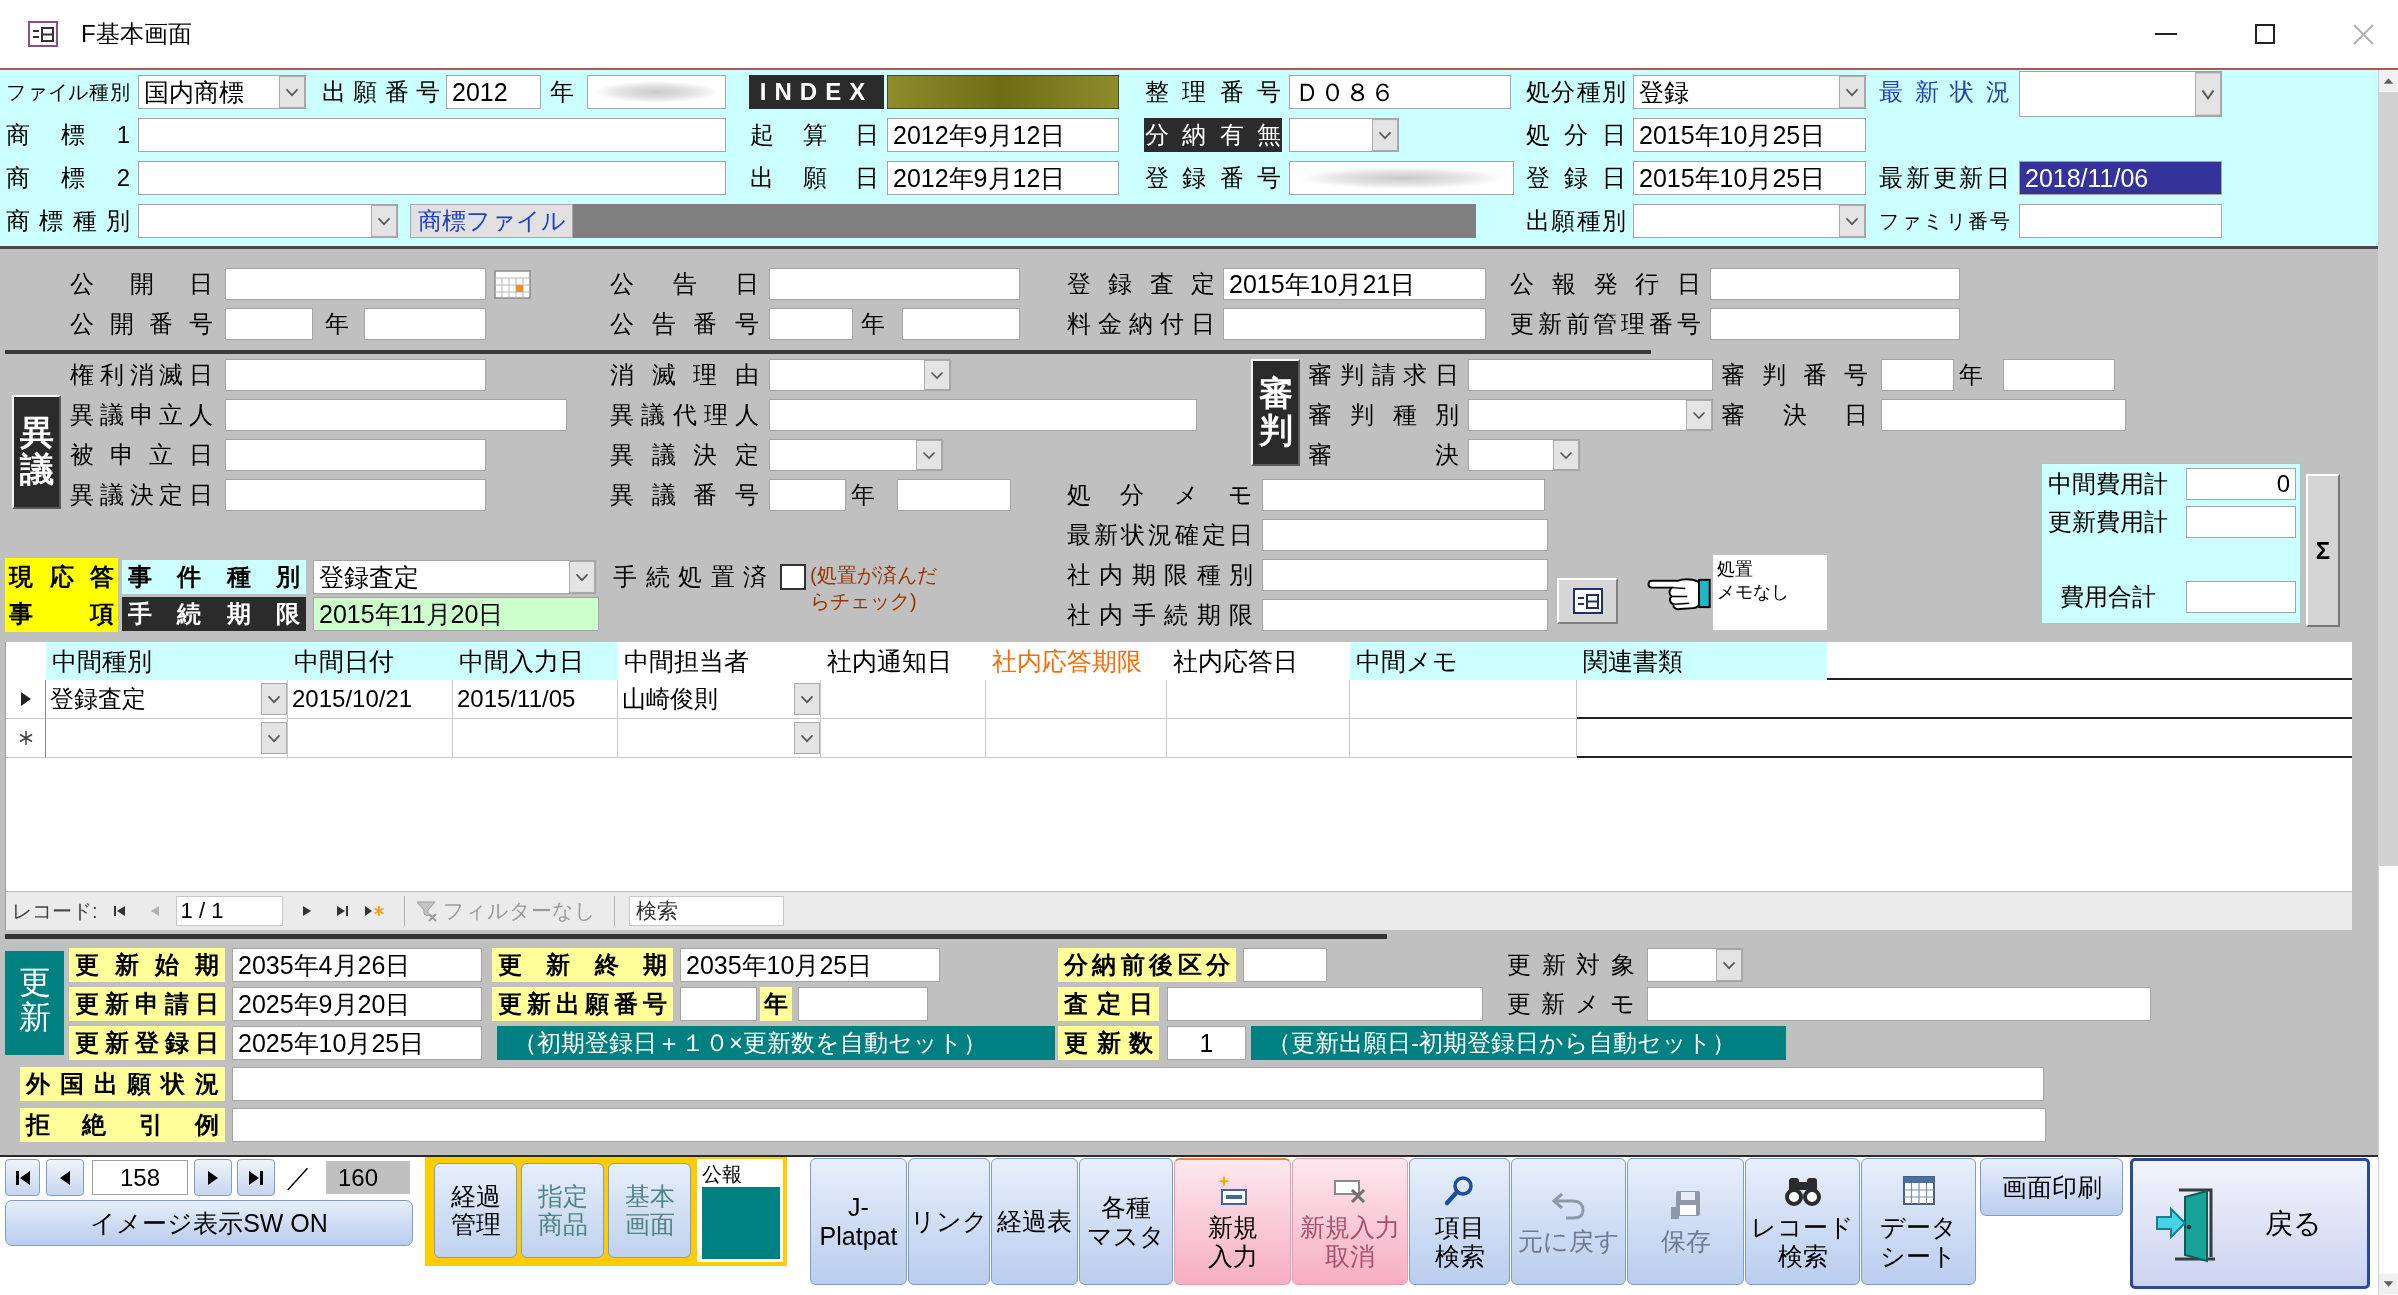  What do you see at coordinates (1400, 92) in the screenshot?
I see `text-field: Ｄ０８６` at bounding box center [1400, 92].